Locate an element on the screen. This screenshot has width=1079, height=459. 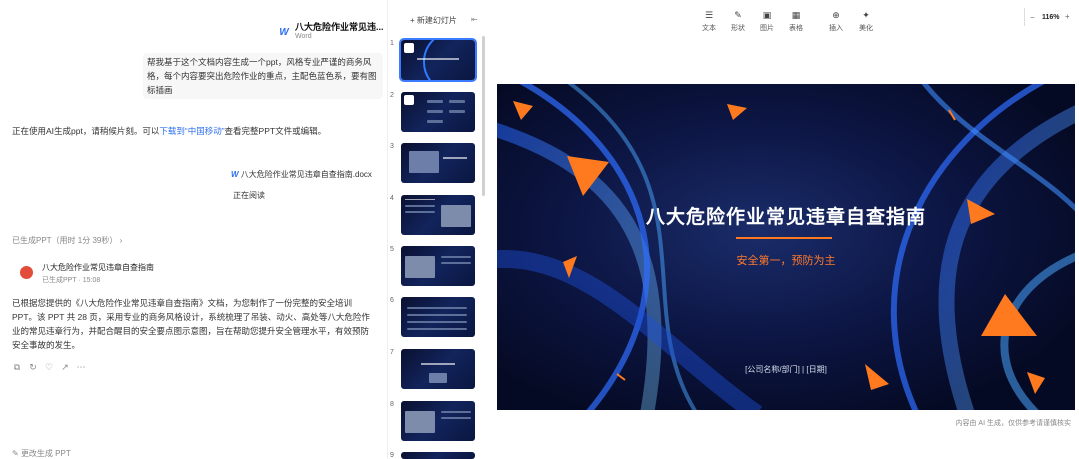
copy-icon: ⧉ is located at coordinates (17, 367).